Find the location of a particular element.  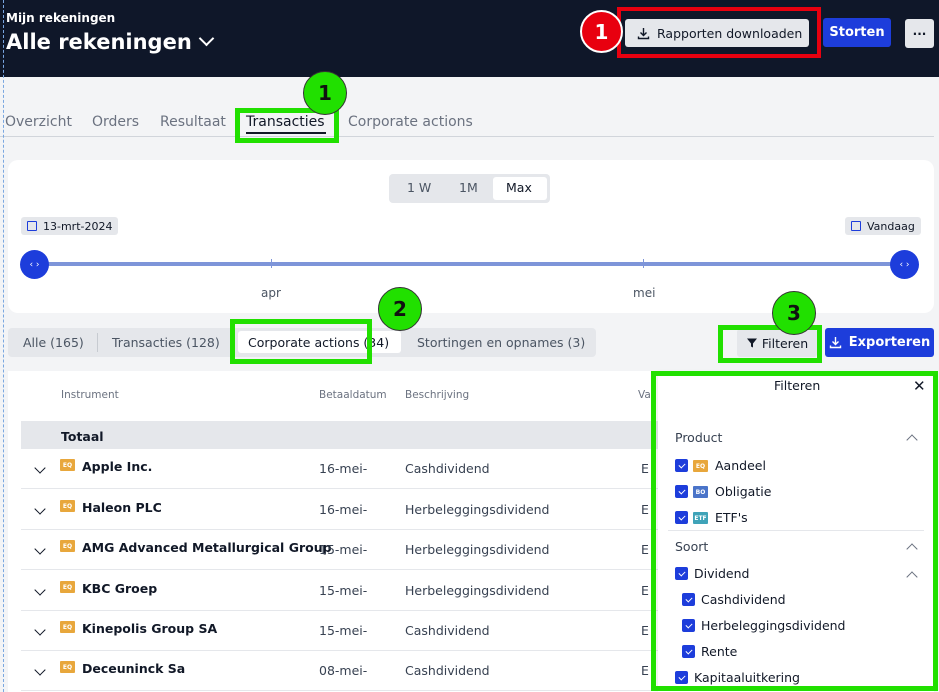

row-date: 08-mei- is located at coordinates (343, 670).